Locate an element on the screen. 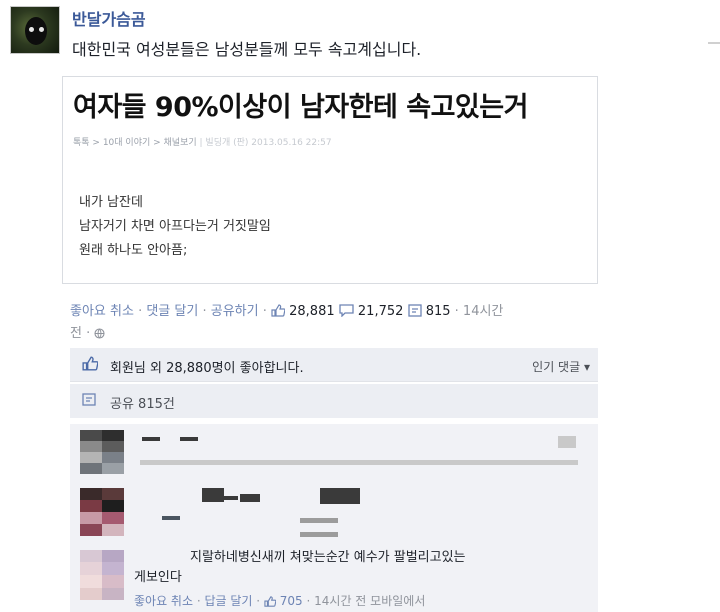 The height and width of the screenshot is (612, 720). breadcrumb-path: 톡톡 > 10대 이야기 > 채널보기 is located at coordinates (135, 143).